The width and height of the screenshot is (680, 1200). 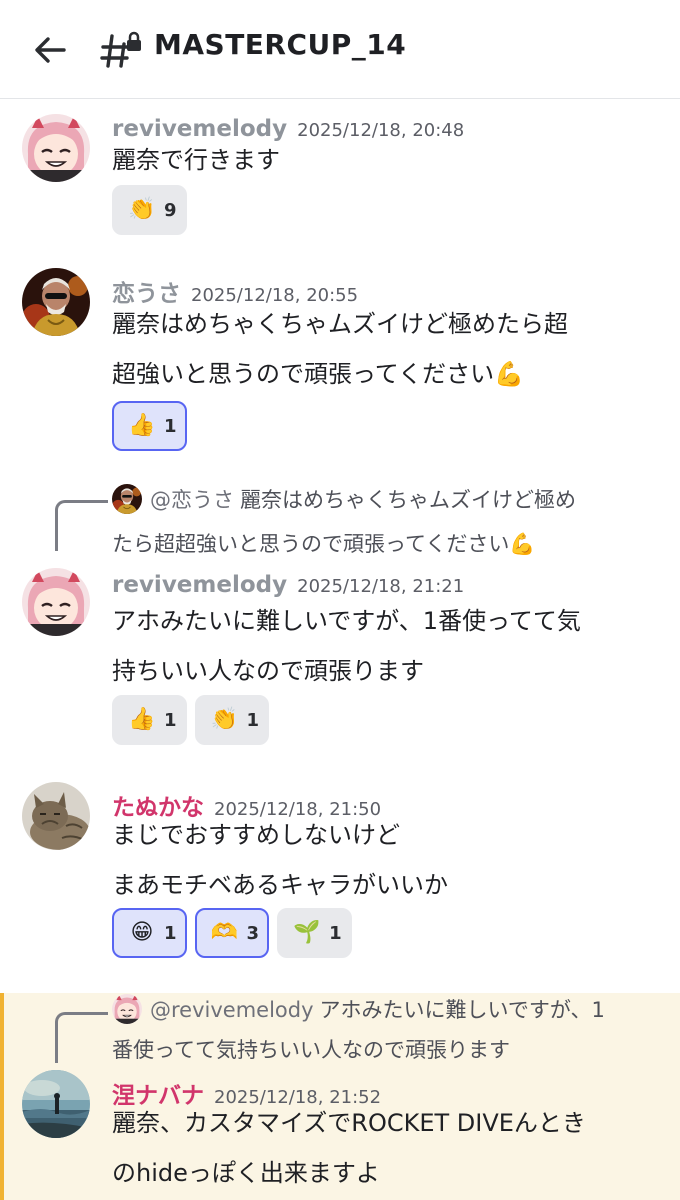 What do you see at coordinates (311, 1050) in the screenshot?
I see `reply-text: 番使ってて気持ちいい人なので頑張ります` at bounding box center [311, 1050].